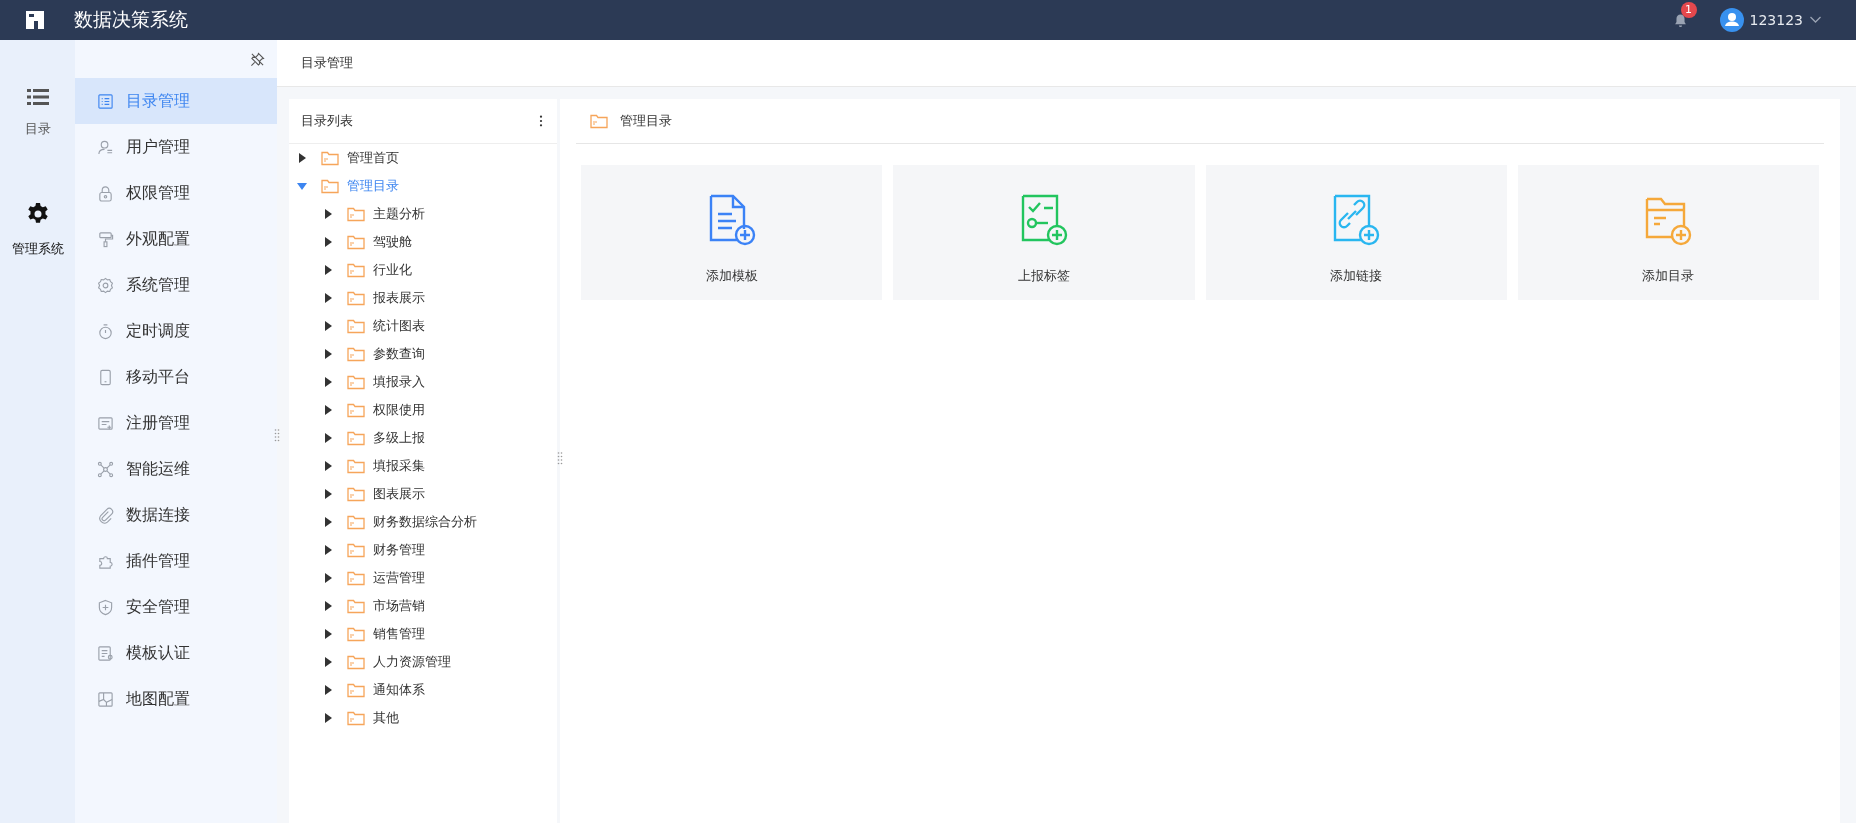 This screenshot has width=1856, height=823. What do you see at coordinates (423, 606) in the screenshot?
I see `tree-item: 市场营销` at bounding box center [423, 606].